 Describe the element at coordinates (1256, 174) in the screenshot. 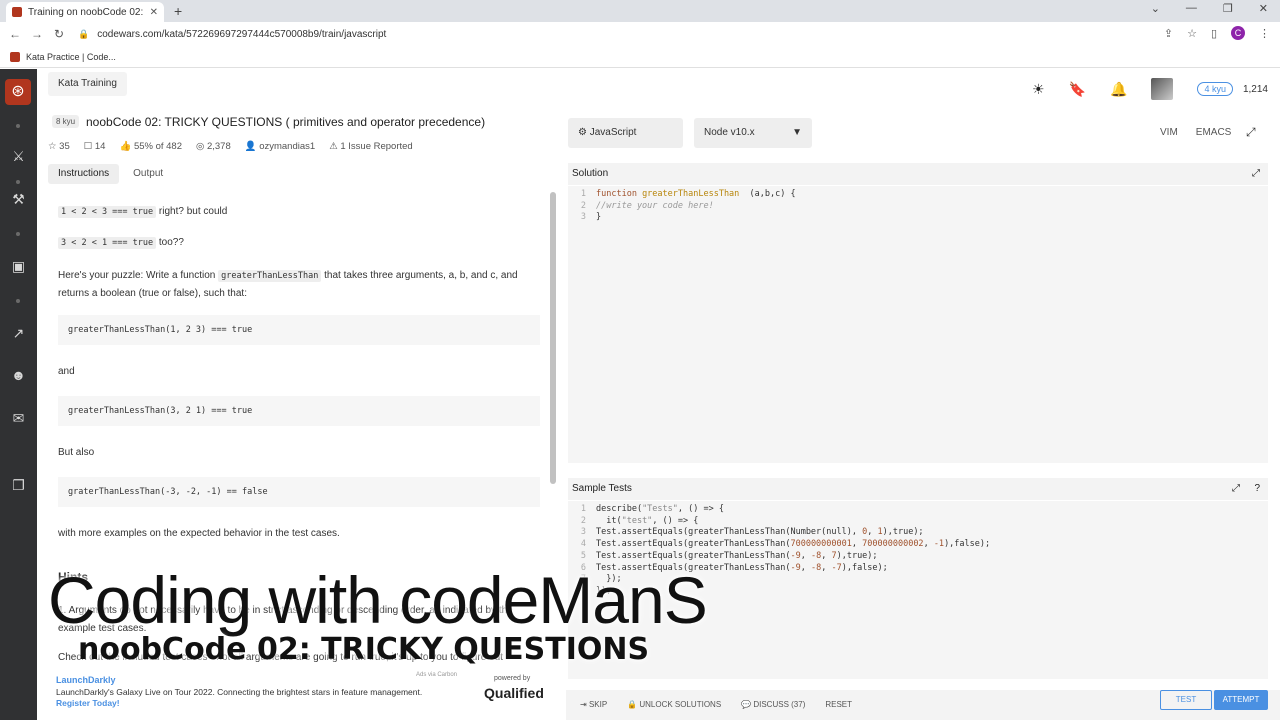

I see `expand-solution-icon: ⤢` at that location.